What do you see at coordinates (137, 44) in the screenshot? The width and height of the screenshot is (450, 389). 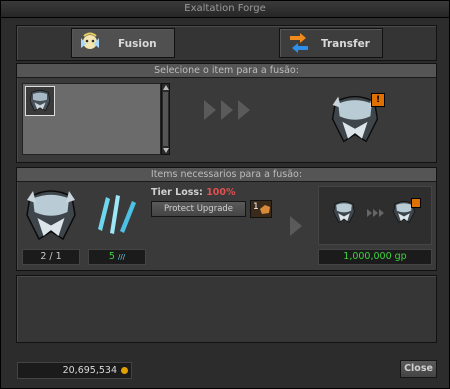 I see `tab-fusion-label: Fusion` at bounding box center [137, 44].